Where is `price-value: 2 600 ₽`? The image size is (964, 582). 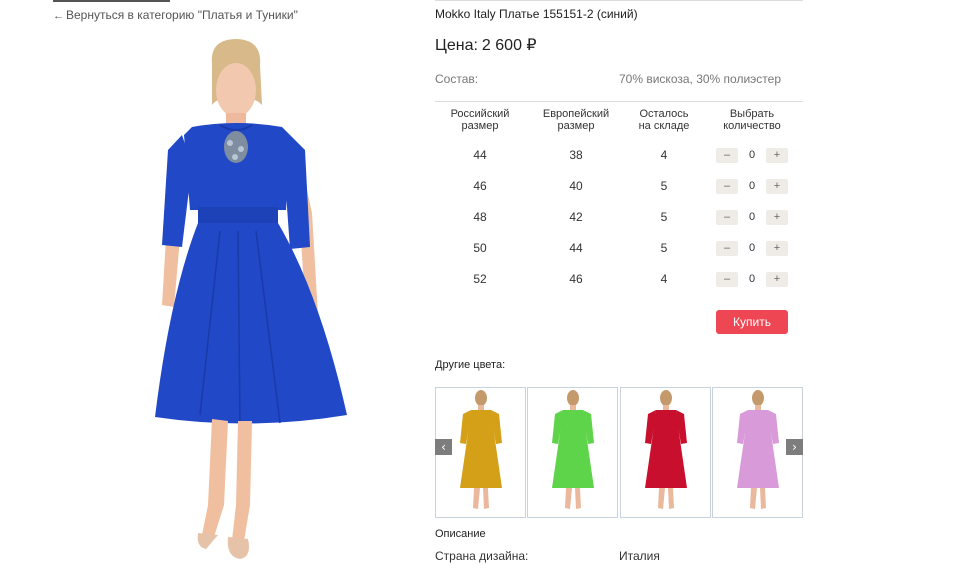 price-value: 2 600 ₽ is located at coordinates (509, 45).